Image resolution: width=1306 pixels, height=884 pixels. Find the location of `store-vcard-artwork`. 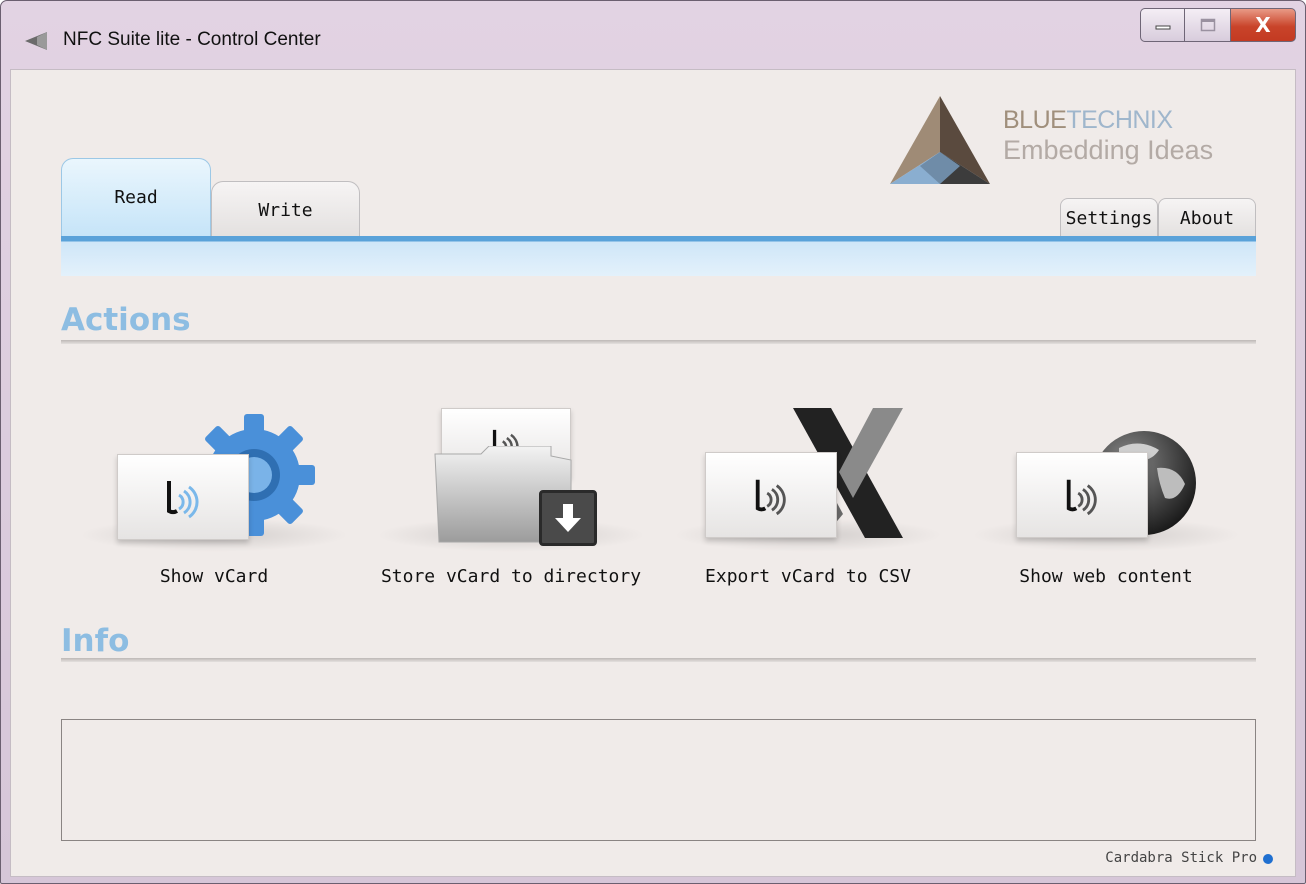

store-vcard-artwork is located at coordinates (511, 481).